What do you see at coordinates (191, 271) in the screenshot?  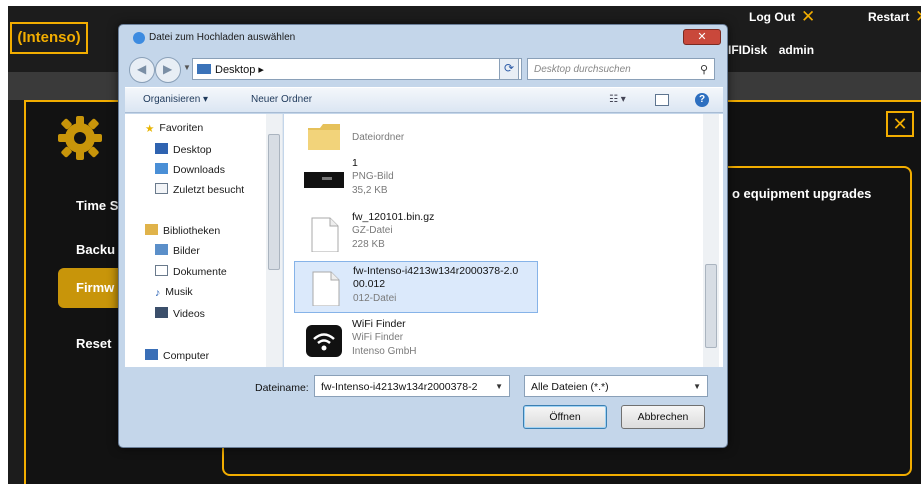 I see `nav-item-dokumente: Dokumente` at bounding box center [191, 271].